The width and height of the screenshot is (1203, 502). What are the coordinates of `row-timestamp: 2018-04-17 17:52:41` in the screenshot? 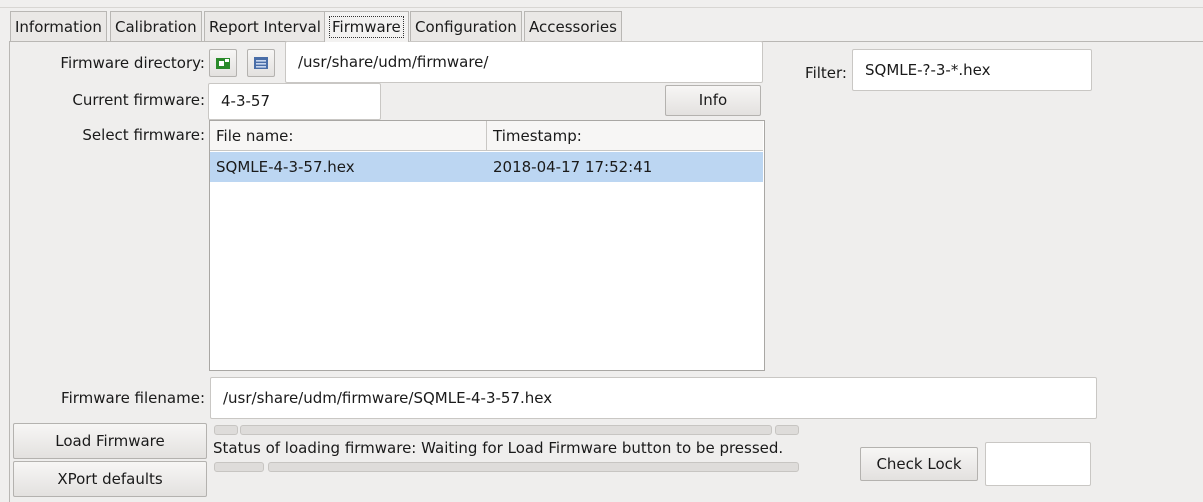 It's located at (573, 167).